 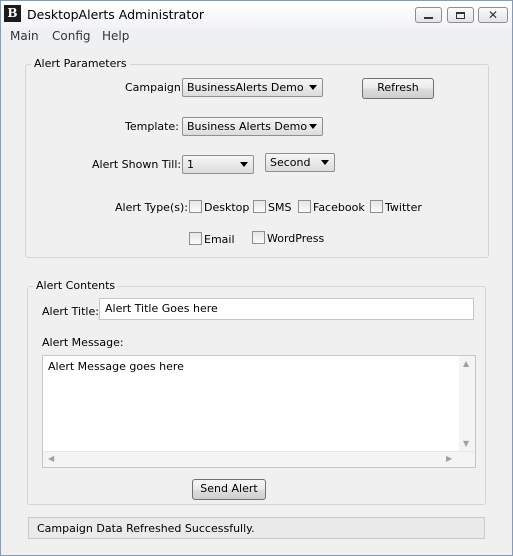 I want to click on shown-till-label: Alert Shown Till:, so click(x=137, y=164).